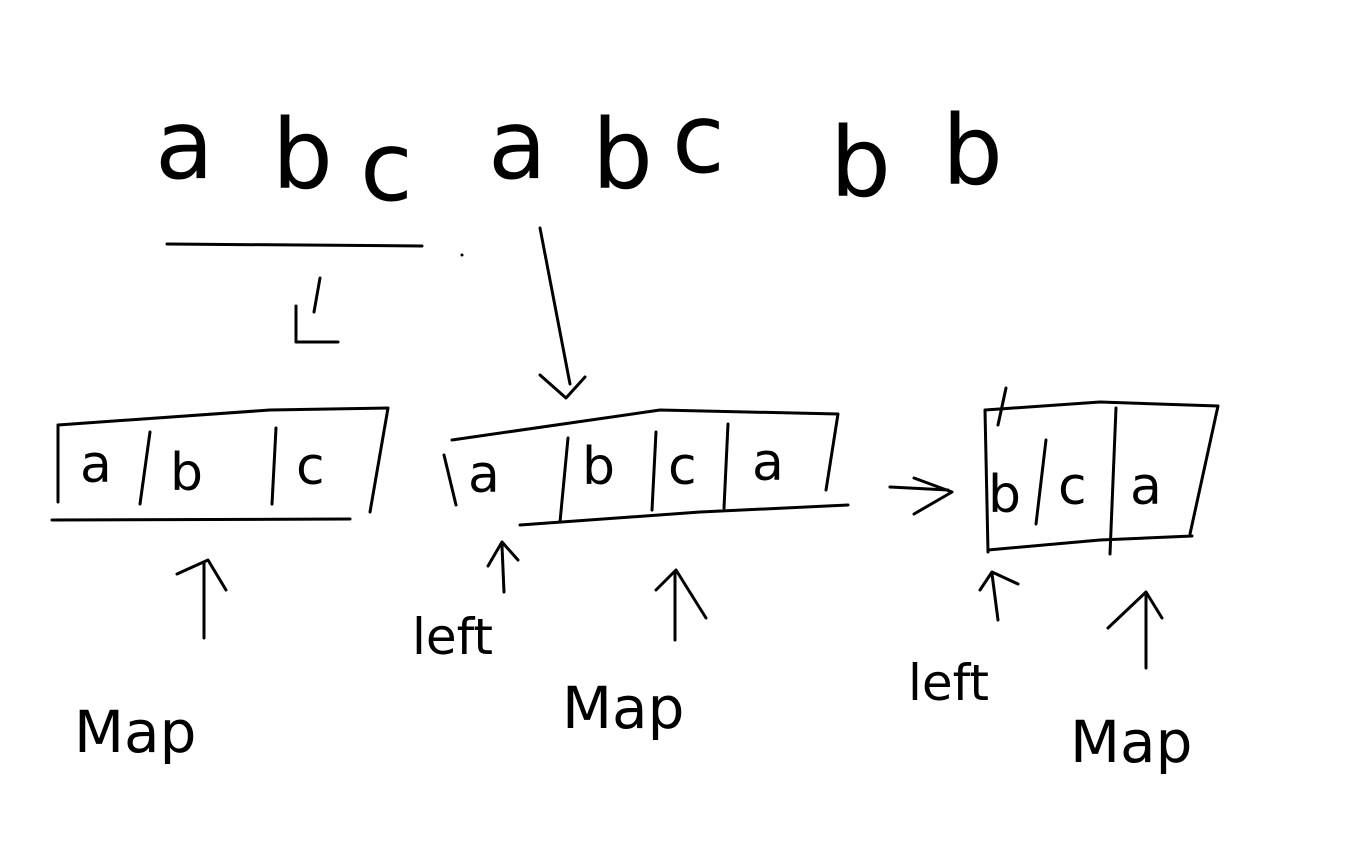 This screenshot has width=1348, height=857. Describe the element at coordinates (462, 255) in the screenshot. I see `stray-dot` at that location.